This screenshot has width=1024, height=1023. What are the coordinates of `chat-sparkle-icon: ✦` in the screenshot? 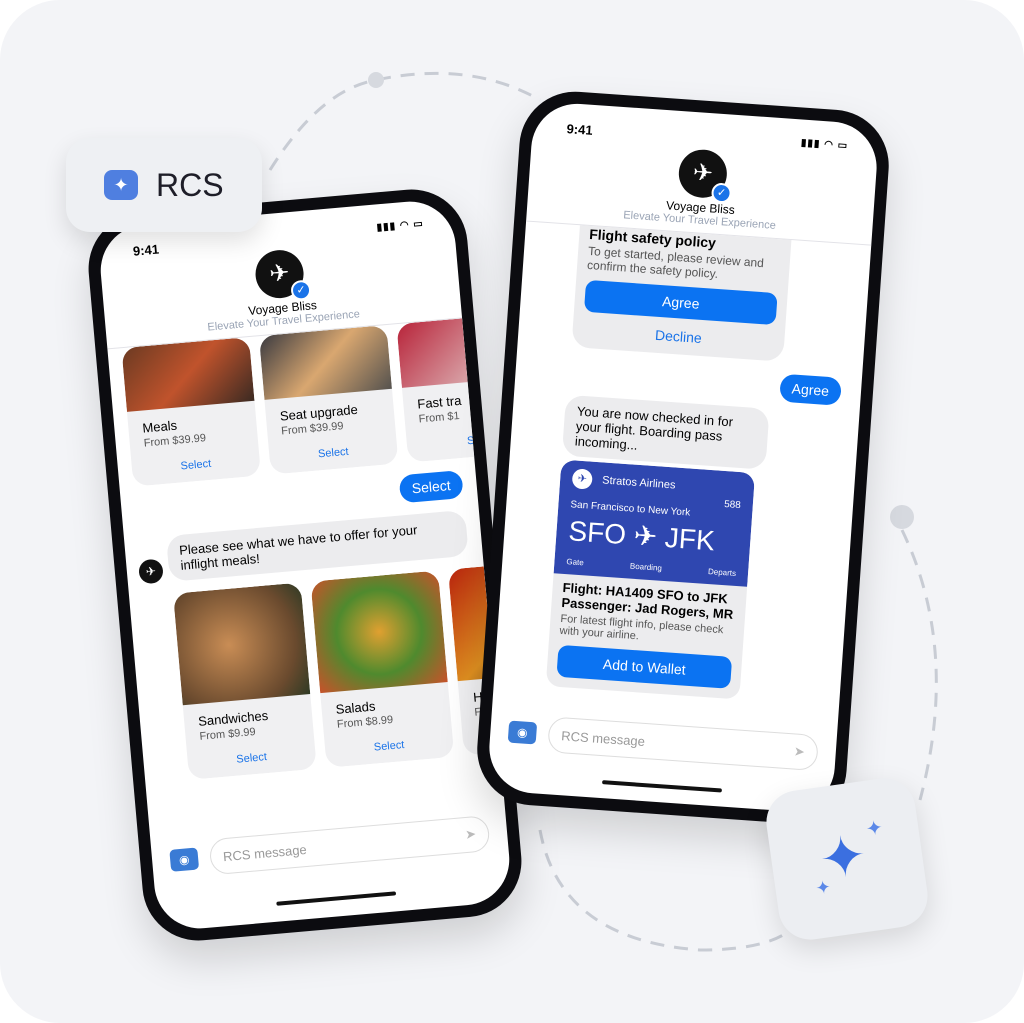 It's located at (121, 185).